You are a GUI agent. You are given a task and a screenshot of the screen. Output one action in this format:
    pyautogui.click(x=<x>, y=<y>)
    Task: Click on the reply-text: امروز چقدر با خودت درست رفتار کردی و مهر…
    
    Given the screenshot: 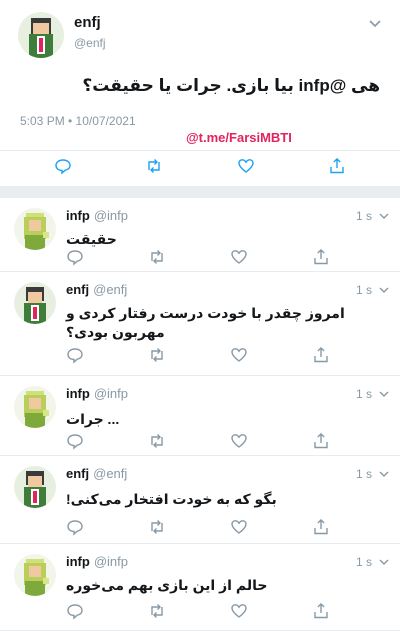 What is the action you would take?
    pyautogui.click(x=205, y=322)
    